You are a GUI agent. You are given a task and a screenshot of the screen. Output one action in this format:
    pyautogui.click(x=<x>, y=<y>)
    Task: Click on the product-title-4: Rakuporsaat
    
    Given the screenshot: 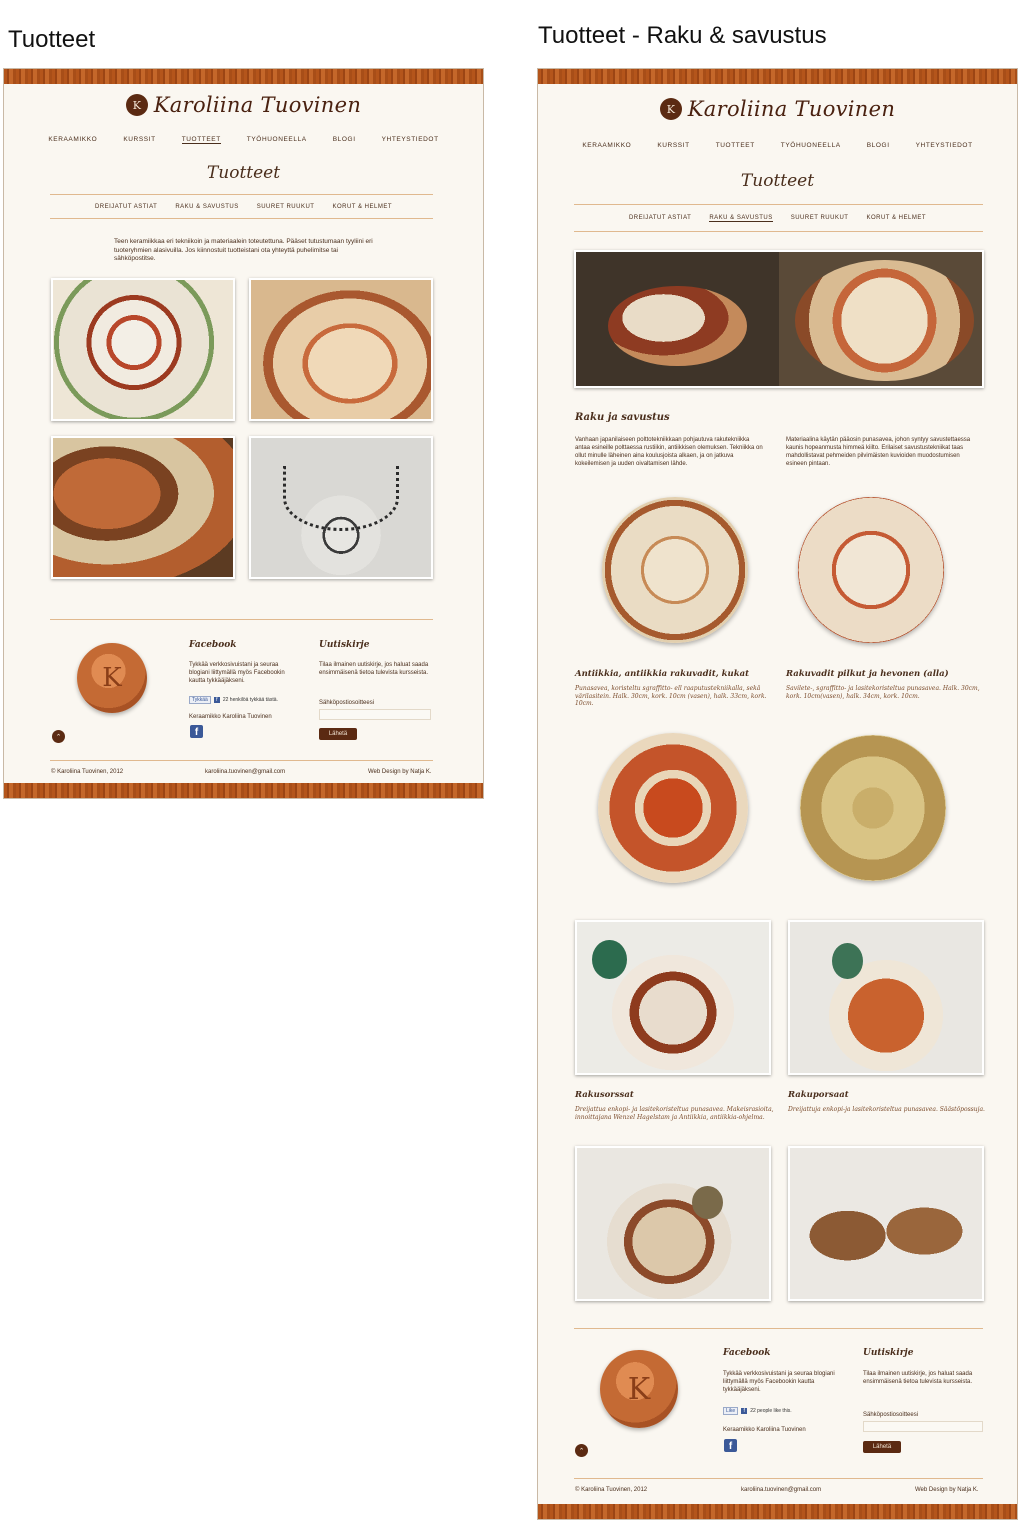 What is the action you would take?
    pyautogui.click(x=818, y=1095)
    